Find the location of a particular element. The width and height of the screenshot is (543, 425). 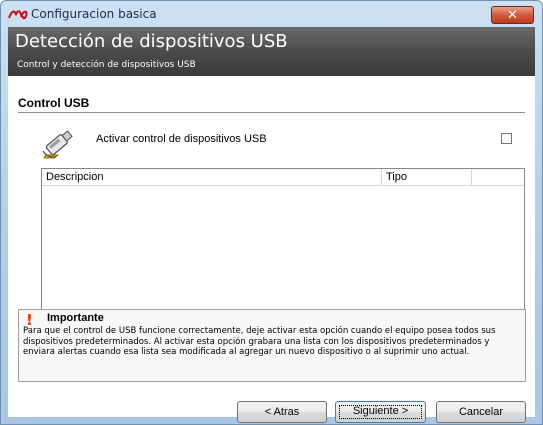

usb-control-label: Activar control de dispositivos USB is located at coordinates (181, 139).